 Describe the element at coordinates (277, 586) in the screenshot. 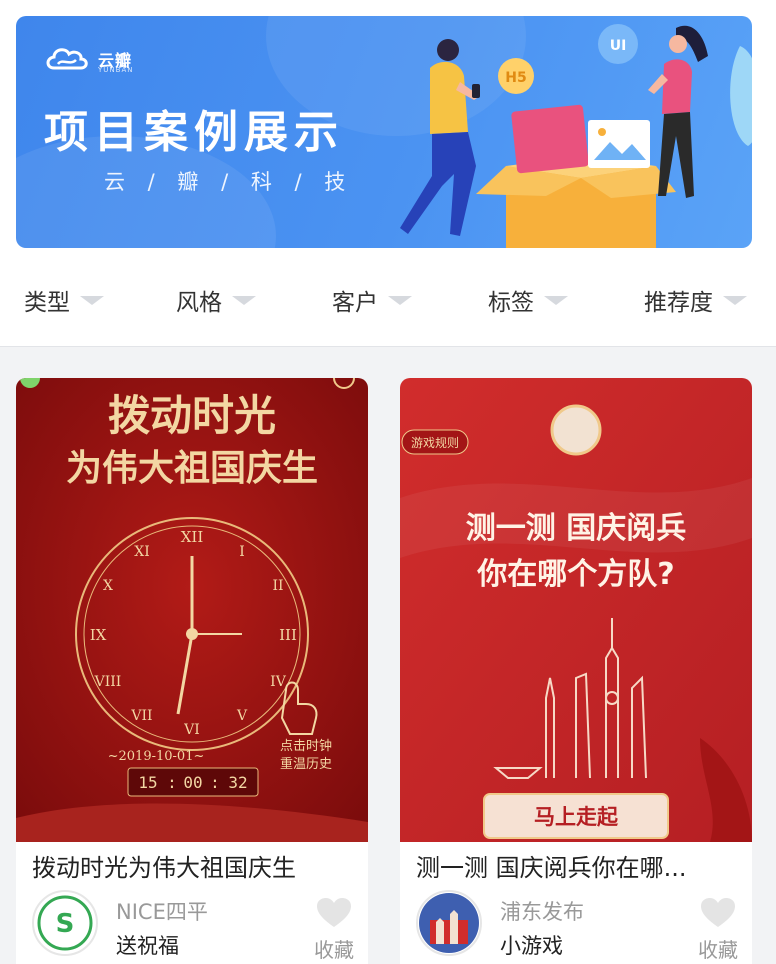

I see `svg-text: II` at that location.